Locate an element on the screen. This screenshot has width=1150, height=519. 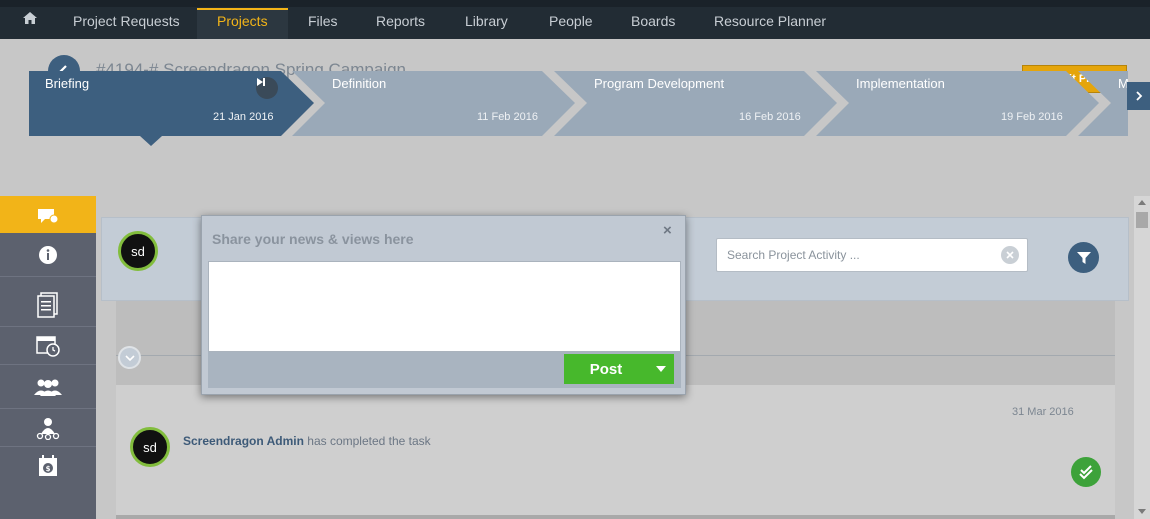
chevron-down-icon is located at coordinates (129, 357).